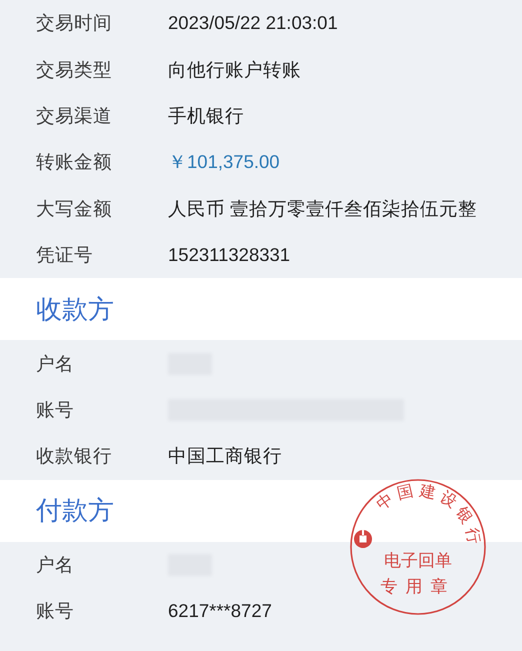 Image resolution: width=522 pixels, height=651 pixels. Describe the element at coordinates (229, 255) in the screenshot. I see `field-value: 152311328331` at that location.